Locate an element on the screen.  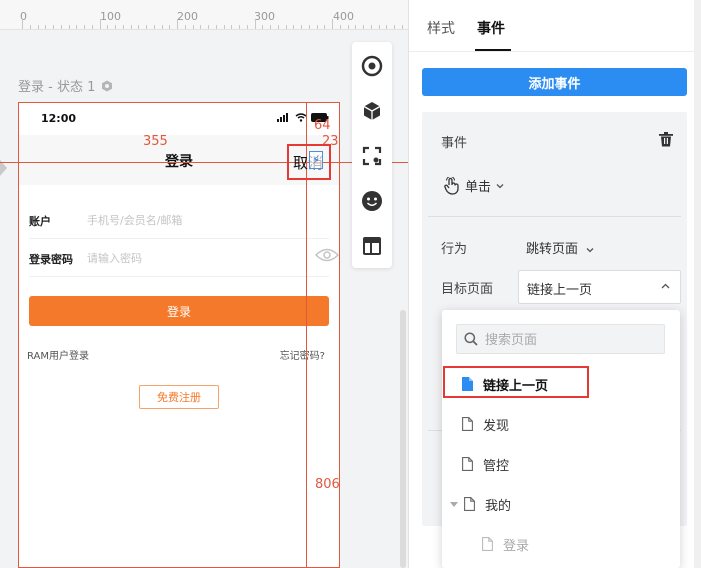
panel-tabs: 样式 事件 is located at coordinates (555, 26).